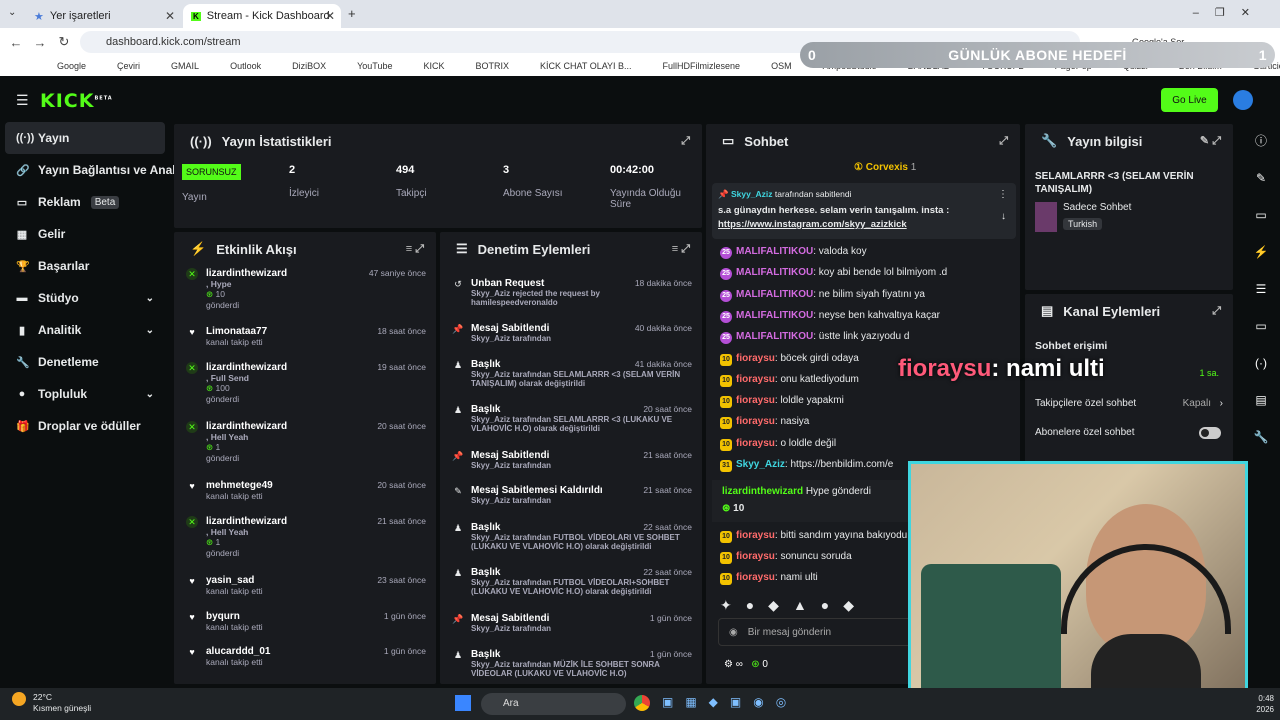 This screenshot has width=1280, height=720. What do you see at coordinates (22, 100) in the screenshot?
I see `menu-icon: ☰` at bounding box center [22, 100].